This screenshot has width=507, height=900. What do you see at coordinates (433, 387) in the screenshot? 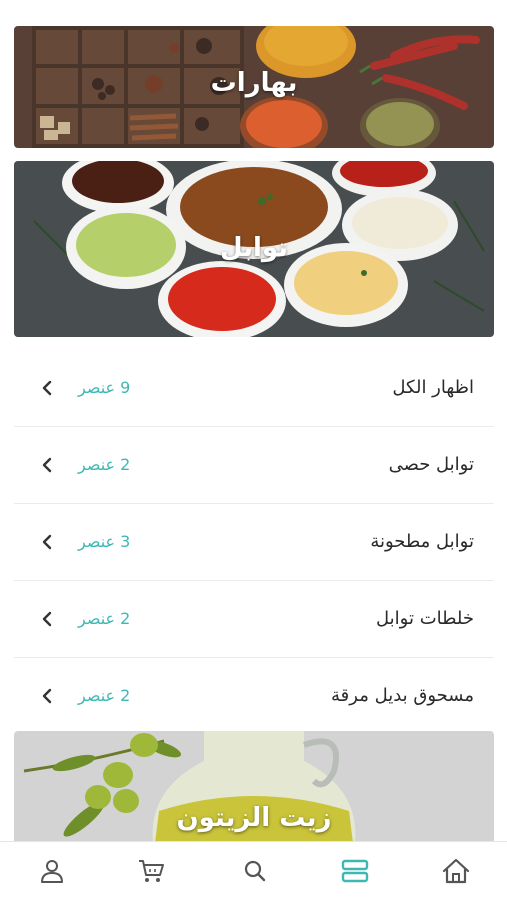
I see `list-item-label: اظهار الكل` at bounding box center [433, 387].